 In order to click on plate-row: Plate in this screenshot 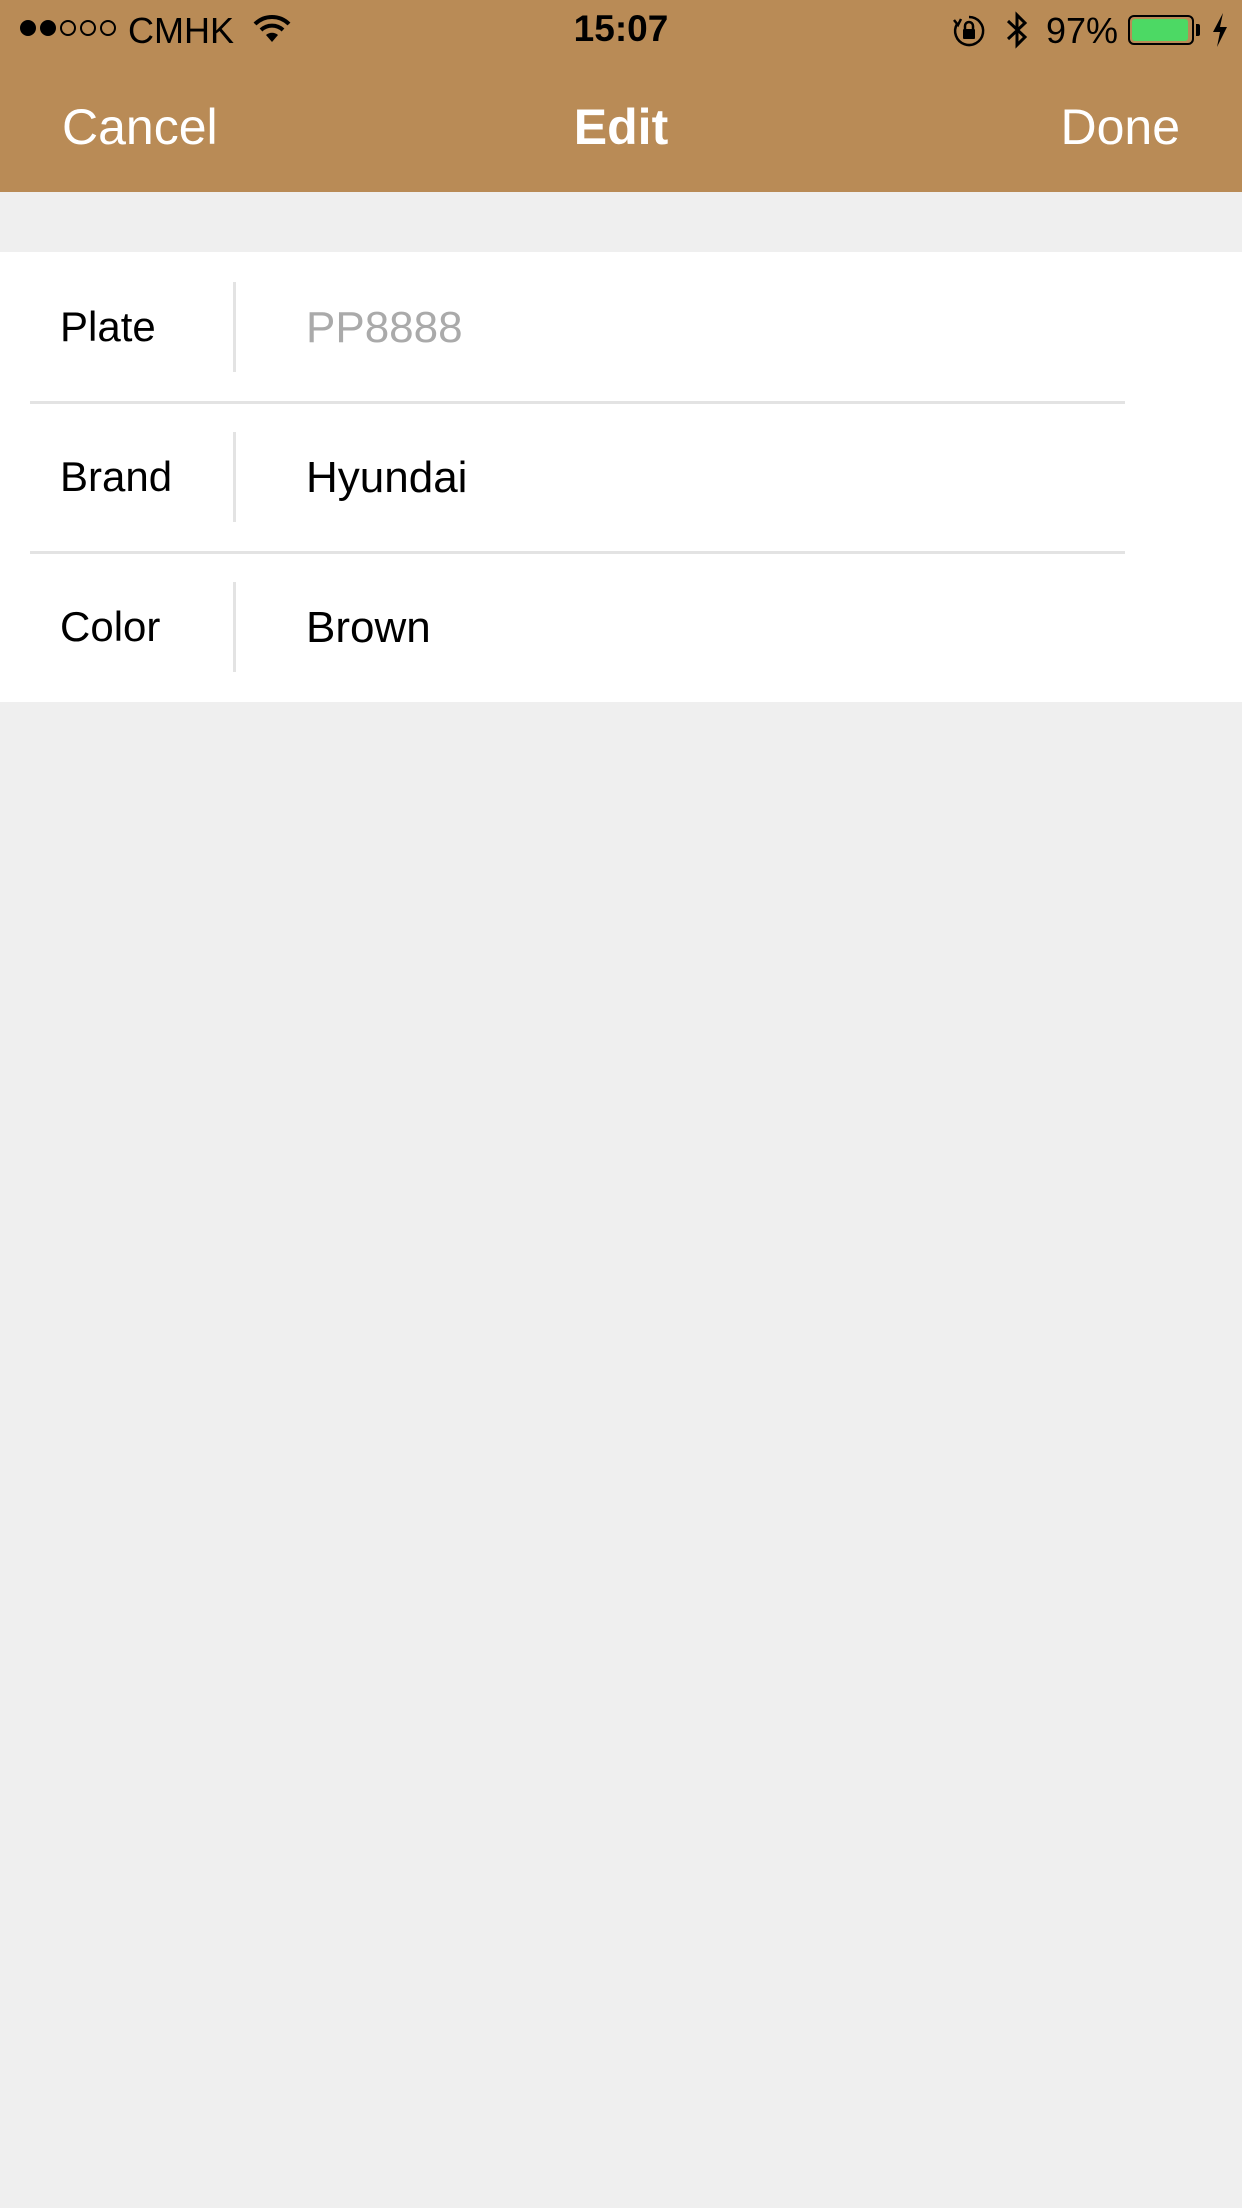, I will do `click(621, 327)`.